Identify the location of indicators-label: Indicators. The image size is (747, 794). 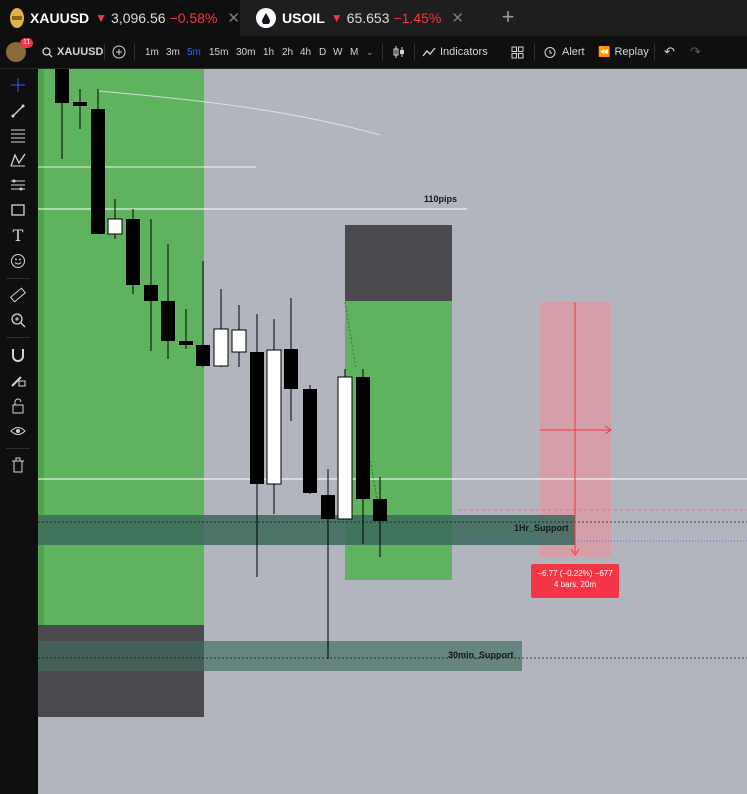
(464, 52).